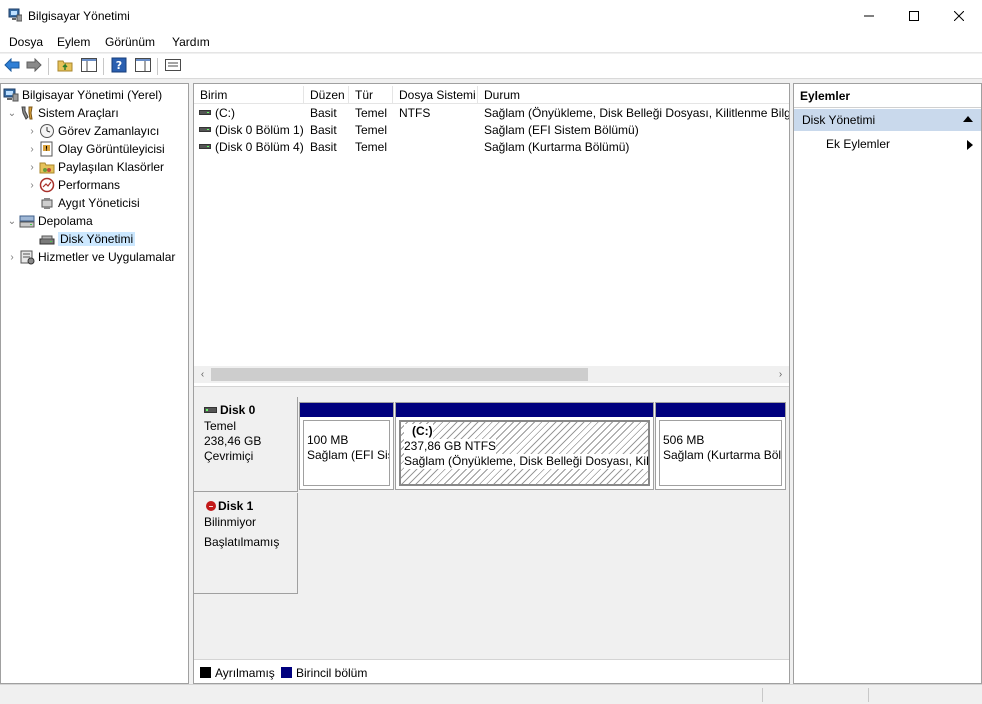 The image size is (982, 704). I want to click on actions-header: Eylemler, so click(887, 96).